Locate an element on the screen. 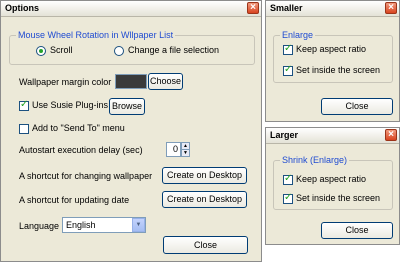 The image size is (400, 262). sendto-label: Add to "Send To" menu is located at coordinates (78, 128).